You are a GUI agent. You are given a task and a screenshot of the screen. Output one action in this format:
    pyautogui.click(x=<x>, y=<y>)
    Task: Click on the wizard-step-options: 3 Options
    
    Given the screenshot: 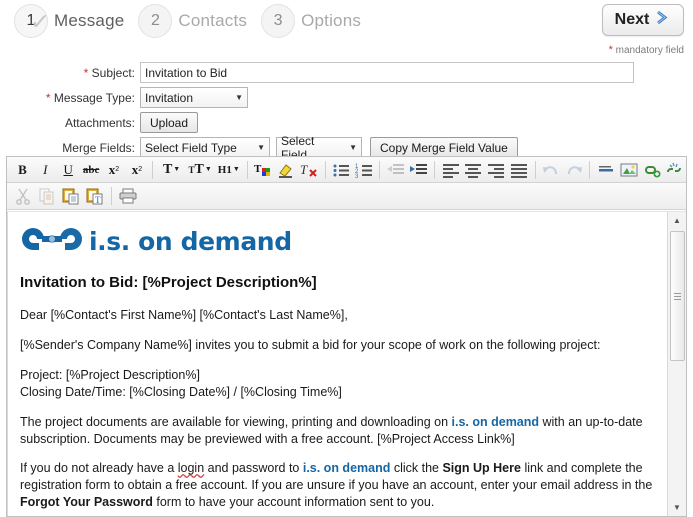 What is the action you would take?
    pyautogui.click(x=311, y=21)
    